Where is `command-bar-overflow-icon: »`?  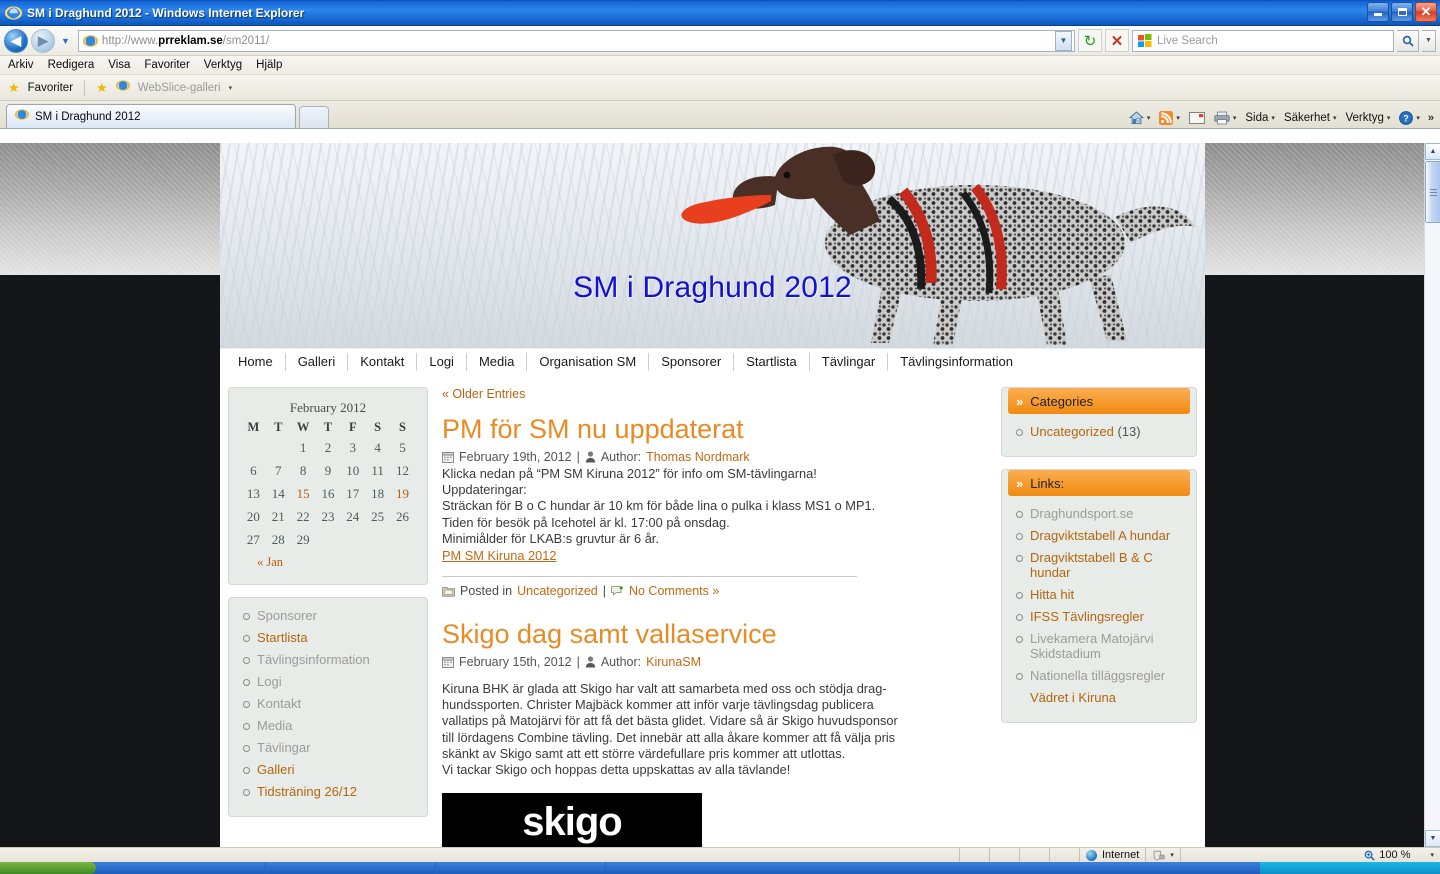
command-bar-overflow-icon: » is located at coordinates (1431, 118).